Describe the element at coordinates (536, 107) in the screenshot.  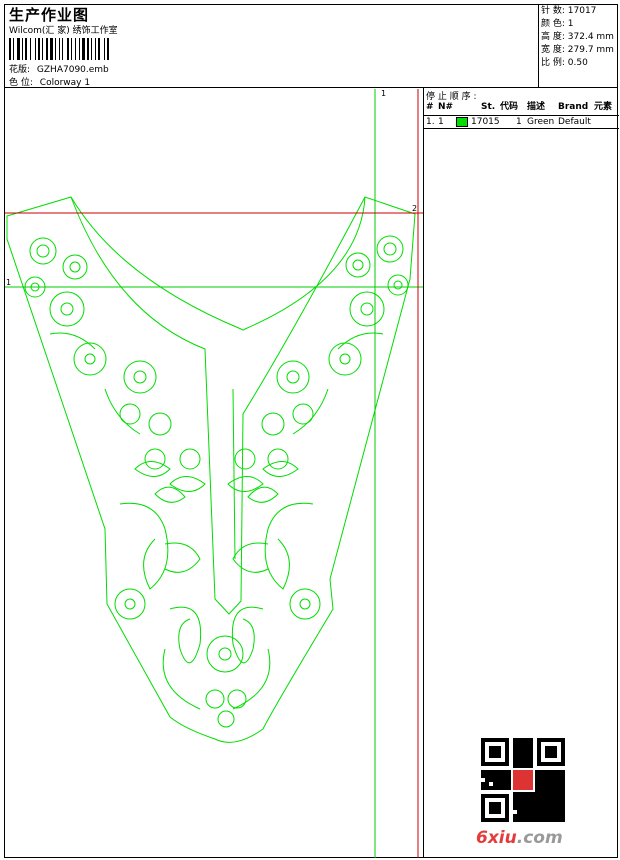
I see `col-desc: 描述` at that location.